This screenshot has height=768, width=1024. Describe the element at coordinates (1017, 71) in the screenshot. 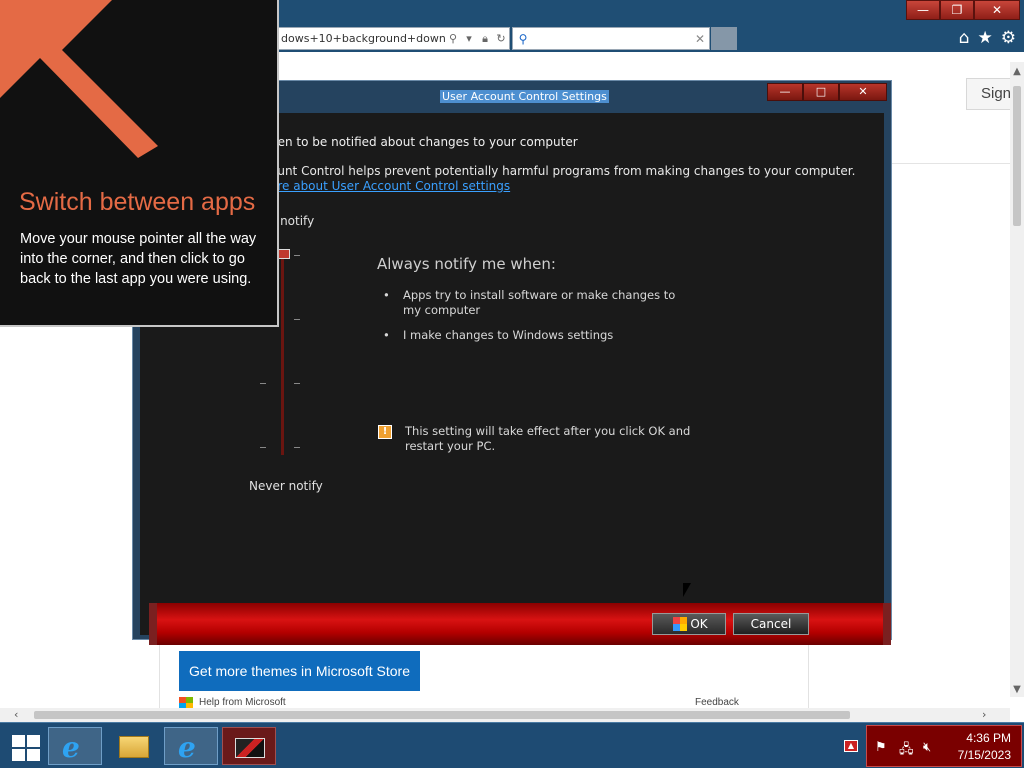

I see `scroll-up-icon: ▲` at that location.